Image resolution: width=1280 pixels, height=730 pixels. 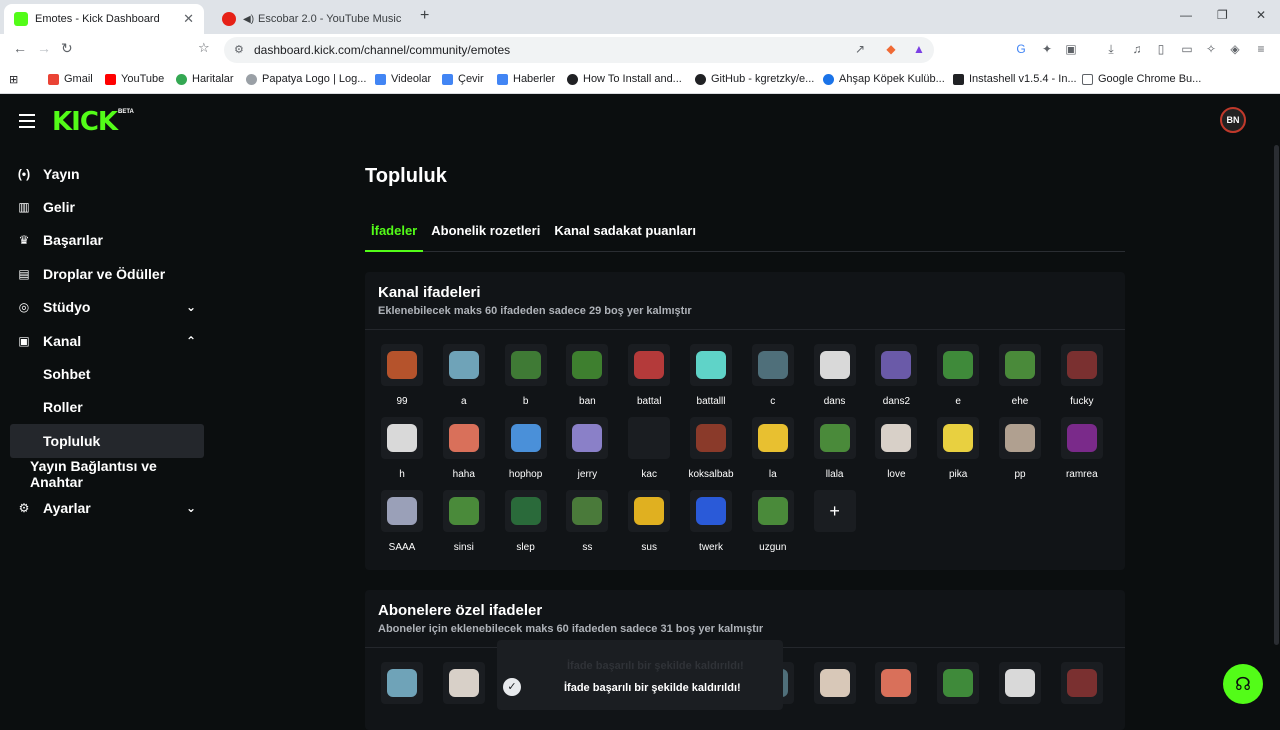 What do you see at coordinates (403, 79) in the screenshot?
I see `bookmark-videolar: Videolar` at bounding box center [403, 79].